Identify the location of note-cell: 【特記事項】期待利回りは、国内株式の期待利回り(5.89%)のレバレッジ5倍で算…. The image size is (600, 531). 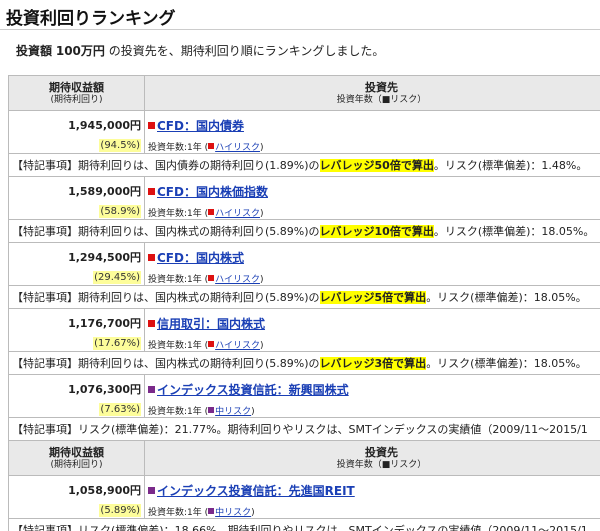
(304, 297).